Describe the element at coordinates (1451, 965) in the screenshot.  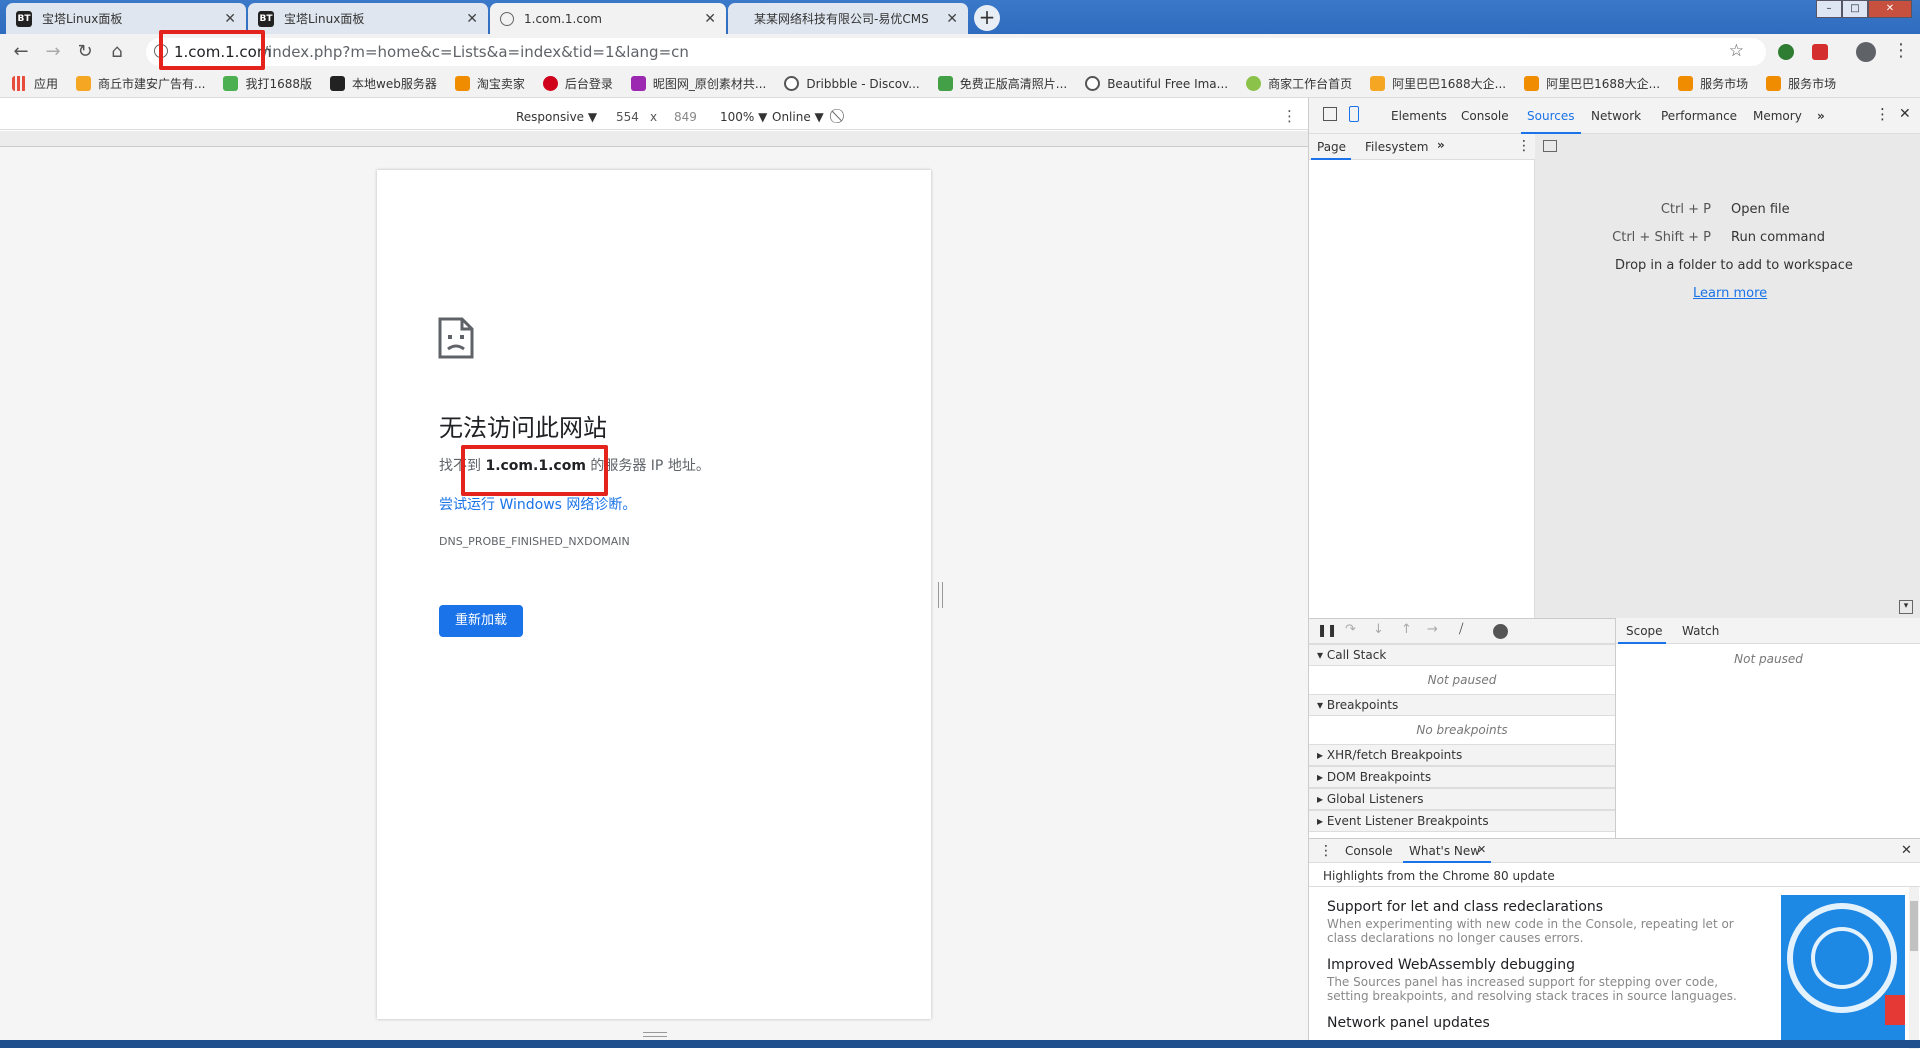
I see `news-item-title: Improved WebAssembly debugging` at that location.